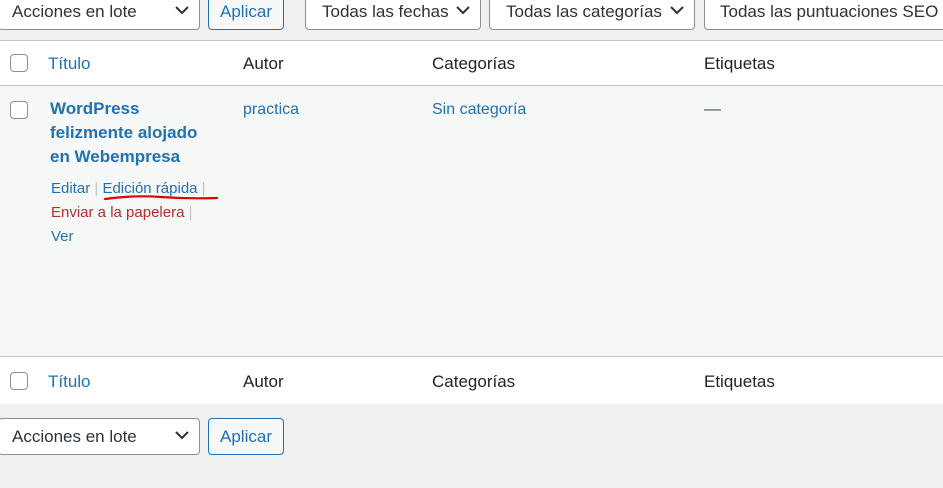  I want to click on row-actions-line3: Ver, so click(62, 236).